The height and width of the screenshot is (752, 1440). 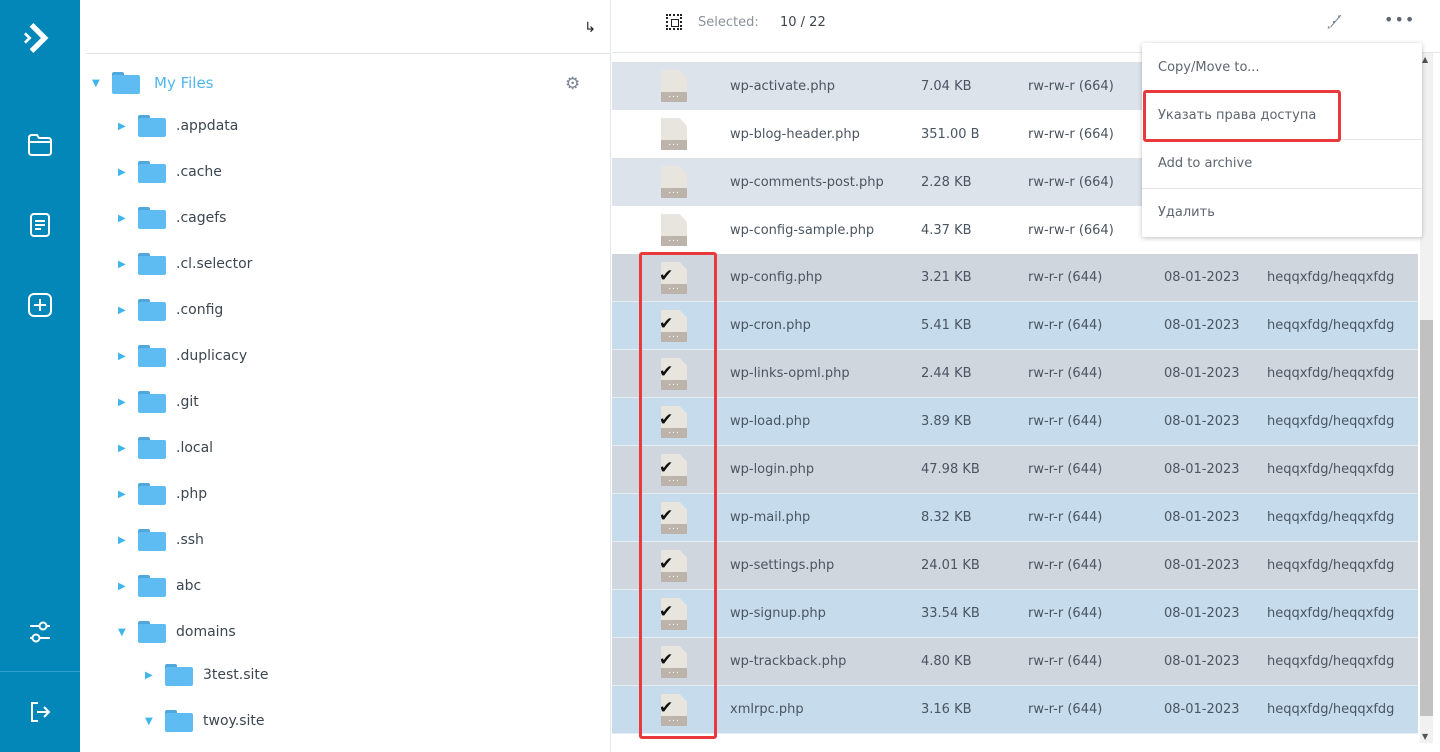 What do you see at coordinates (950, 565) in the screenshot?
I see `file-size: 24.01 KB` at bounding box center [950, 565].